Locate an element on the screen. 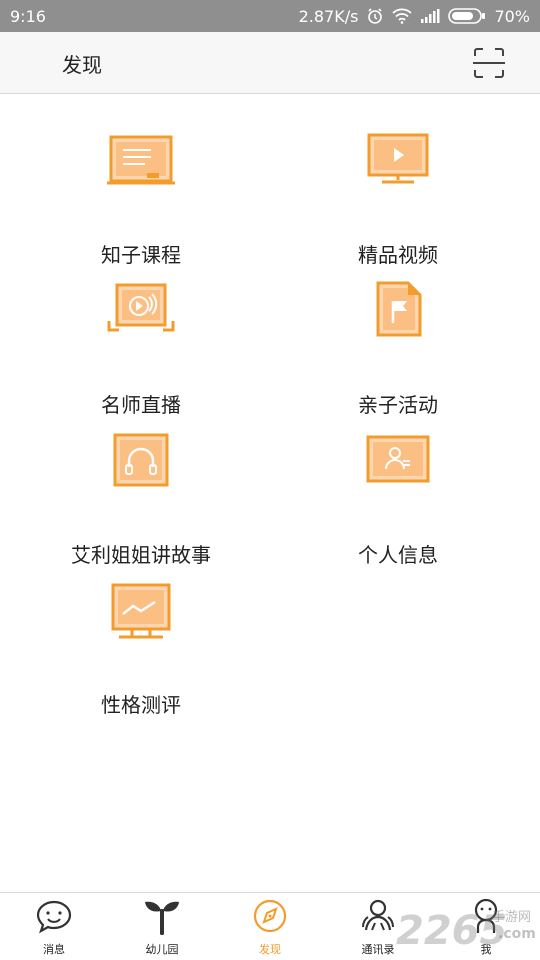 Image resolution: width=540 pixels, height=960 pixels. feature-label: 性格测评 is located at coordinates (141, 705).